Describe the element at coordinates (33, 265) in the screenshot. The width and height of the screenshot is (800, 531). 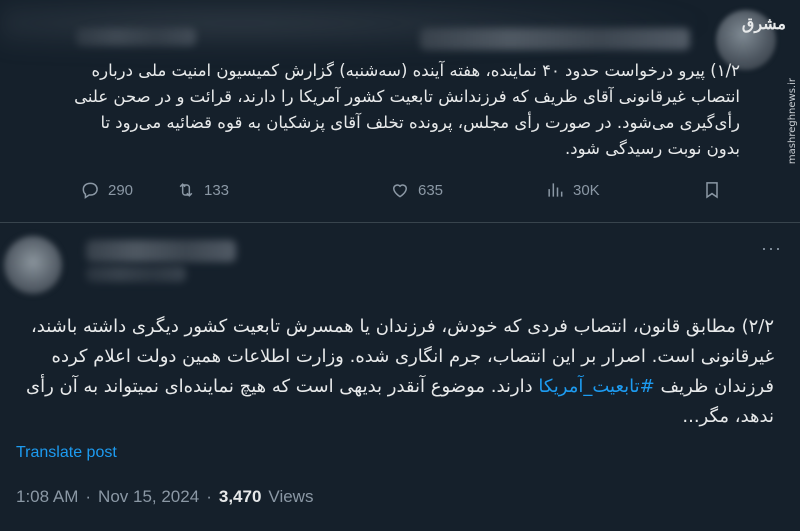
I see `avatar` at that location.